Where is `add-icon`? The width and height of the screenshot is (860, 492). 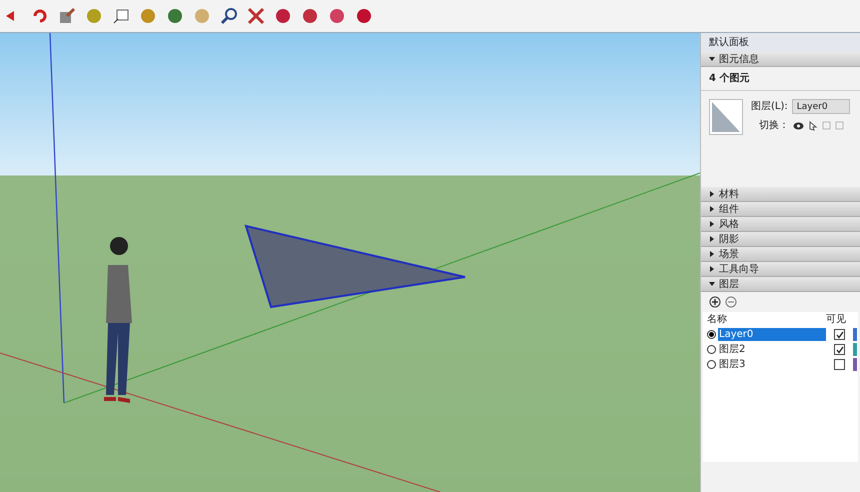
add-icon is located at coordinates (715, 302).